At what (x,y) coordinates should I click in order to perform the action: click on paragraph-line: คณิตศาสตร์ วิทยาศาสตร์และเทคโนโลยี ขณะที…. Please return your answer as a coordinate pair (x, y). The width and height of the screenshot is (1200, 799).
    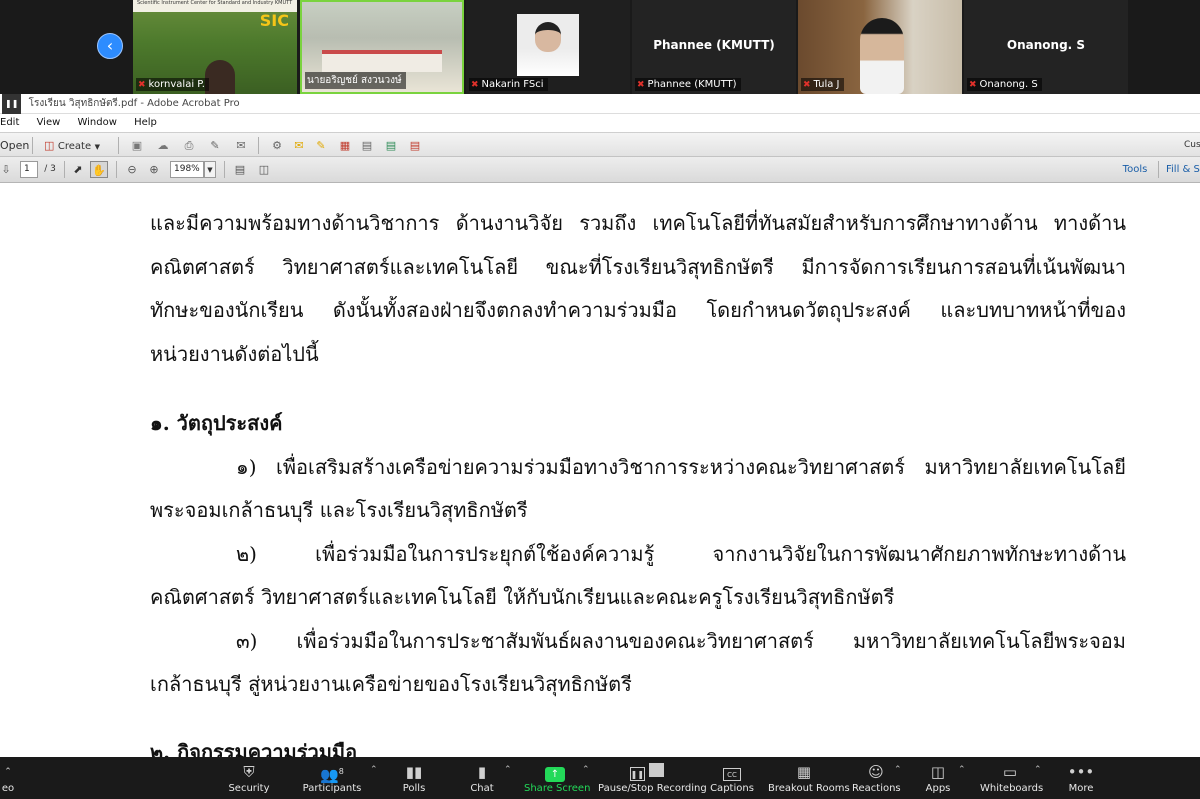
    Looking at the image, I should click on (638, 267).